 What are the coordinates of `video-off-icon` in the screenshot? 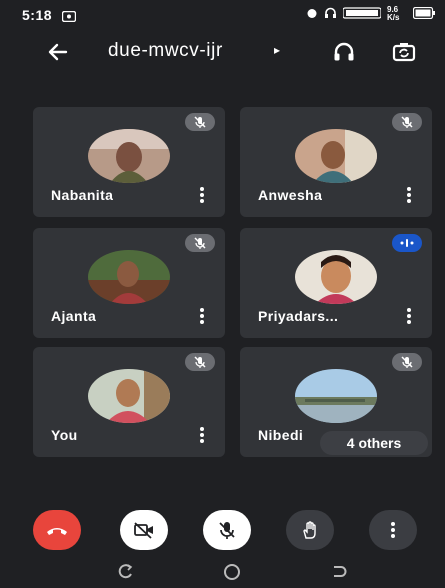 It's located at (143, 530).